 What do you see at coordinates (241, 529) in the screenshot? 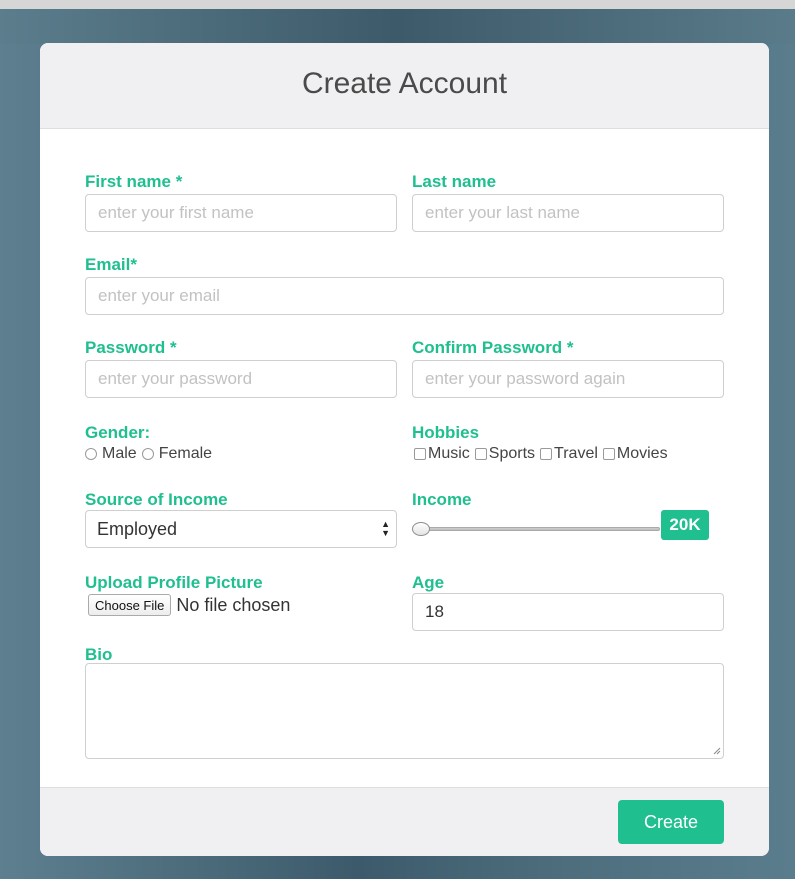
I see `source-of-income-select: Employed ▲ ▼` at bounding box center [241, 529].